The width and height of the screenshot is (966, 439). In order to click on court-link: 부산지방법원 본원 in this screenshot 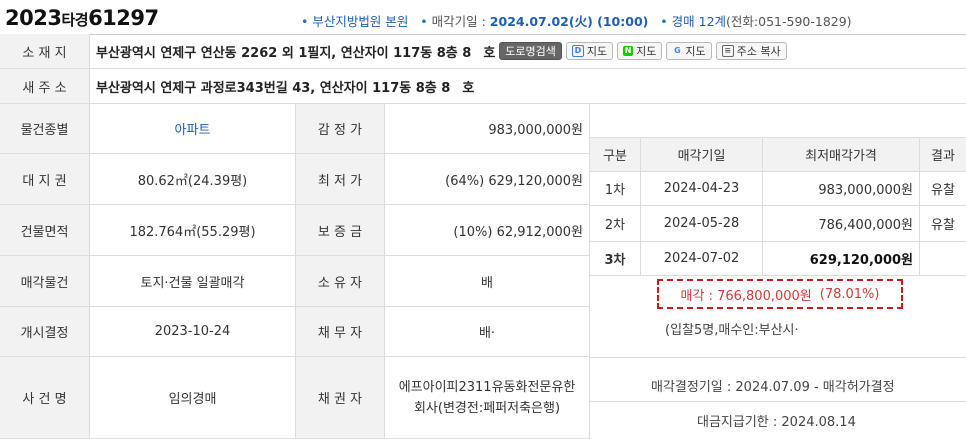, I will do `click(360, 21)`.